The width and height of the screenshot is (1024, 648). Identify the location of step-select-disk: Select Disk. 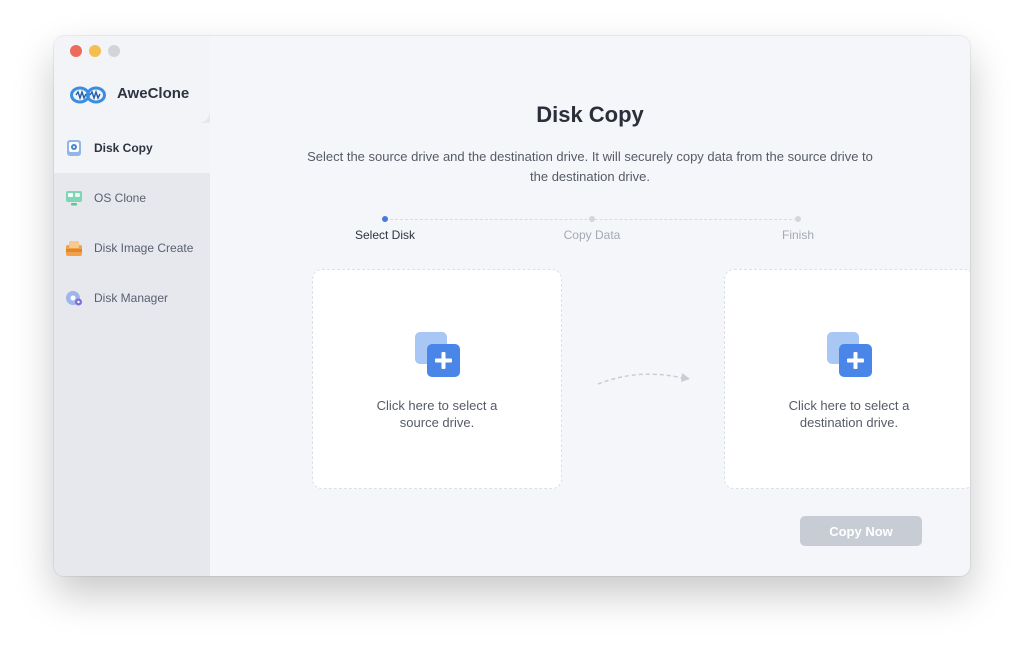
(385, 235).